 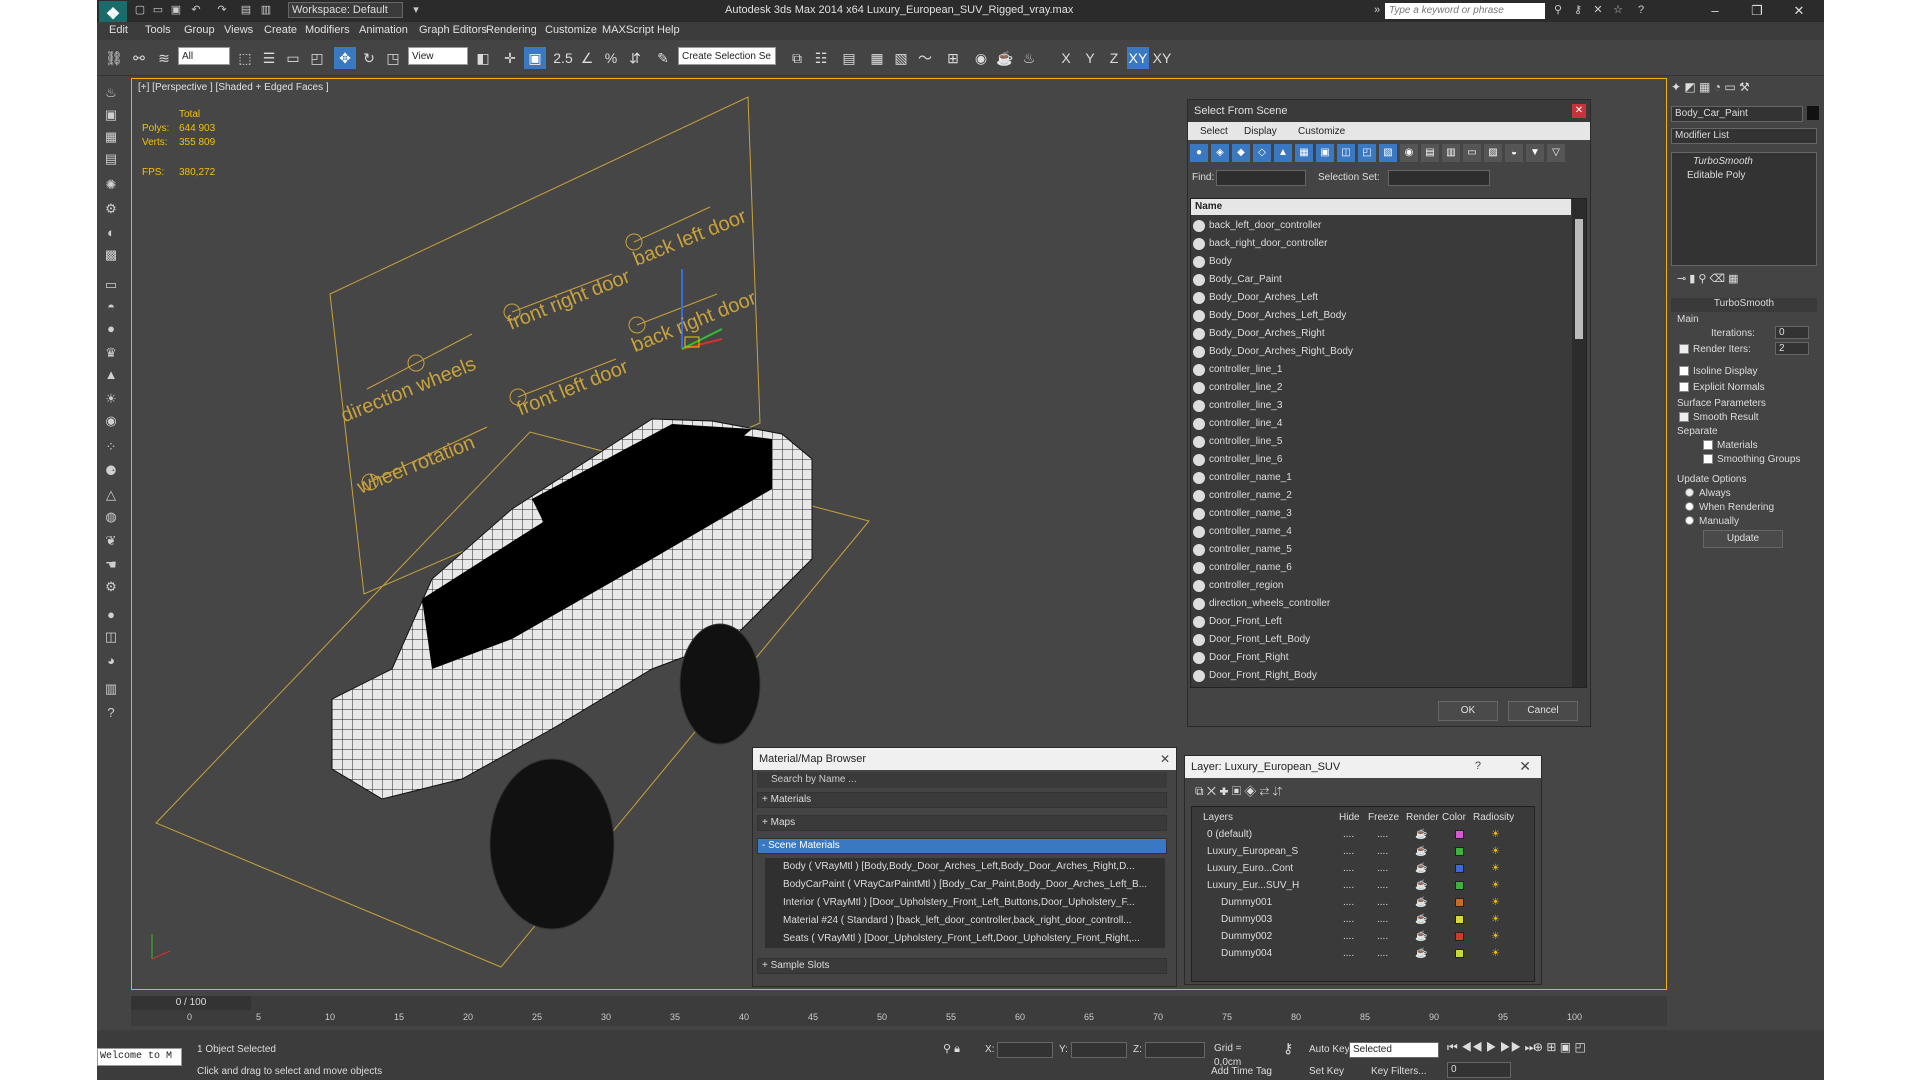 What do you see at coordinates (1792, 332) in the screenshot?
I see `iterations-spinner: 0` at bounding box center [1792, 332].